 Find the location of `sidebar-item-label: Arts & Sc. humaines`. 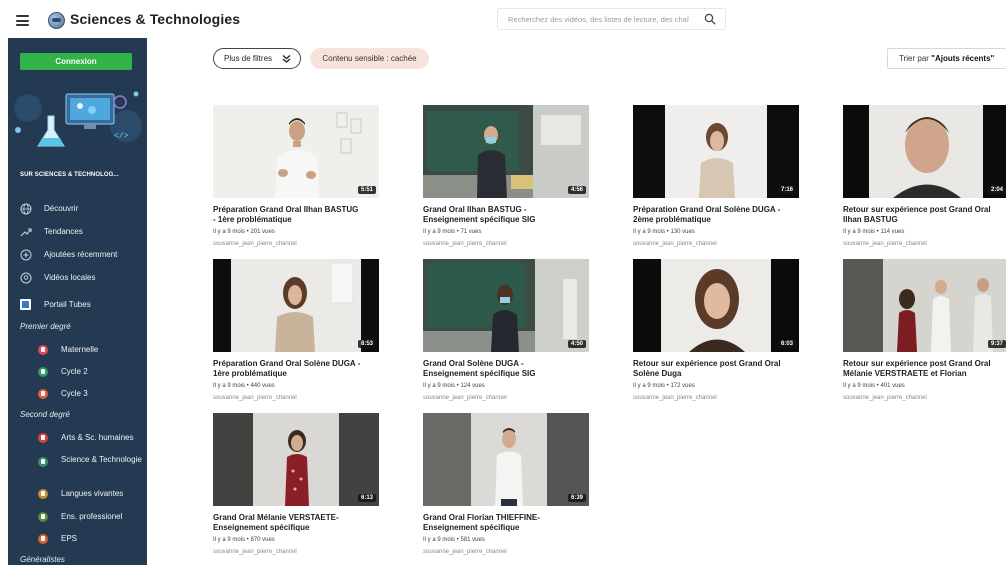

sidebar-item-label: Arts & Sc. humaines is located at coordinates (97, 437).